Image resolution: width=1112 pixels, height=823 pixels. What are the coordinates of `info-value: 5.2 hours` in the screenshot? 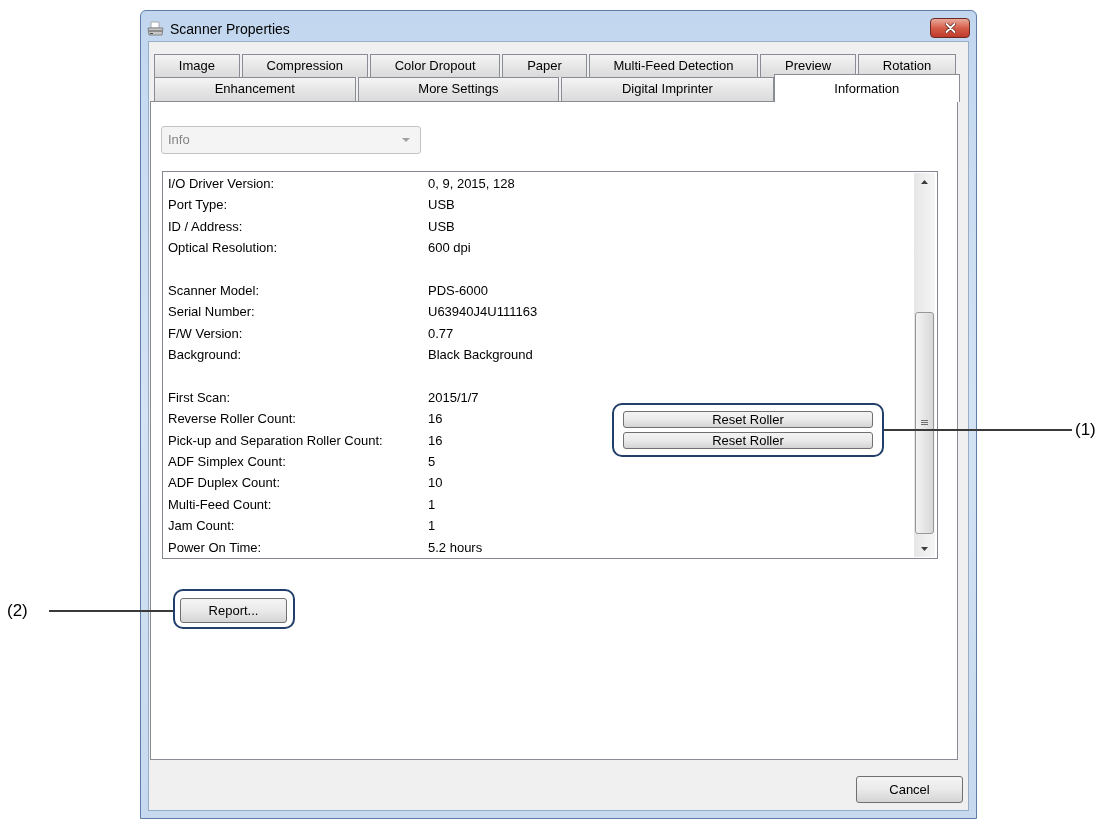 It's located at (456, 547).